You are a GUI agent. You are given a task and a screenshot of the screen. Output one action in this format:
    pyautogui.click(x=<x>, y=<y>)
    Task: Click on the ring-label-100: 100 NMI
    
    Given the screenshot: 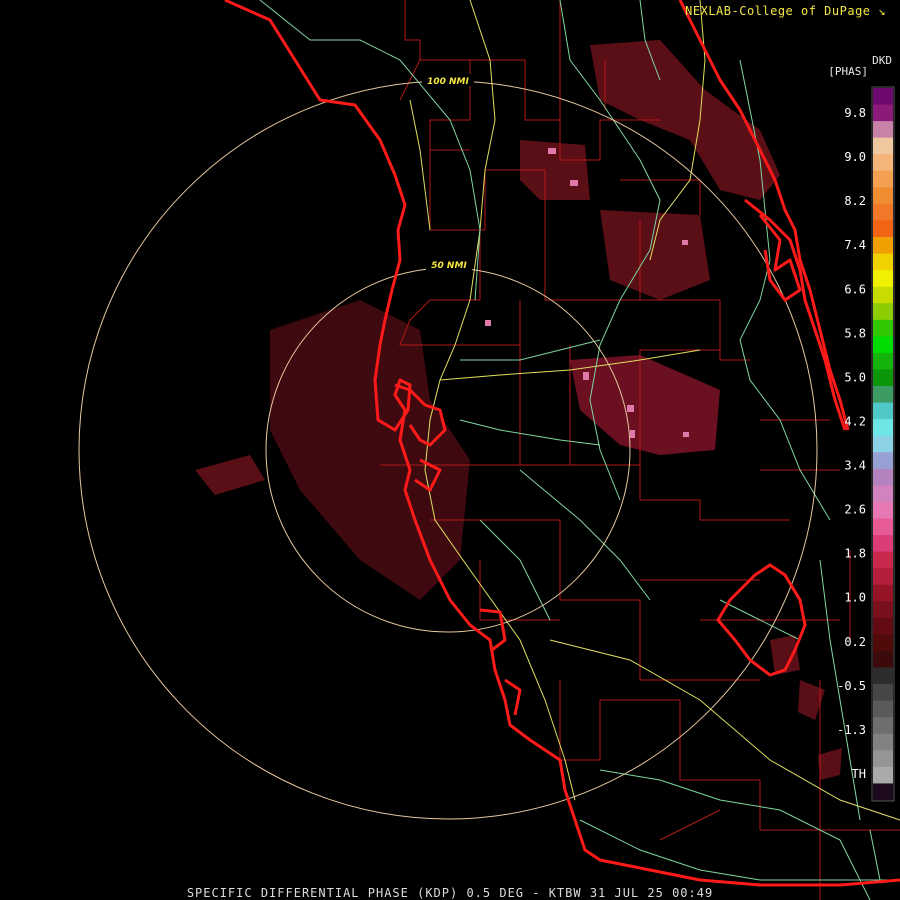 What is the action you would take?
    pyautogui.click(x=448, y=82)
    